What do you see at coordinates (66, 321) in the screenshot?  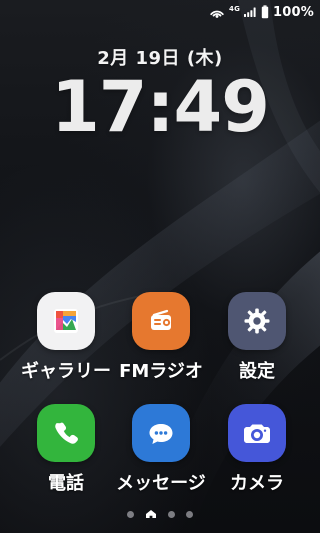 I see `gallery-icon` at bounding box center [66, 321].